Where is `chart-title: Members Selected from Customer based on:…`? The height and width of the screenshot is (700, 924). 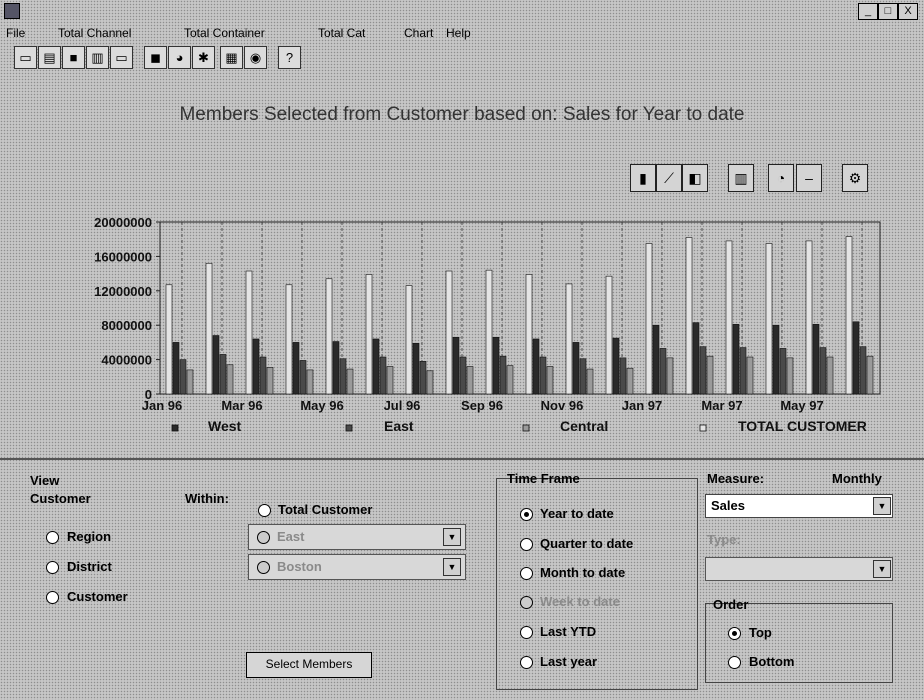
chart-title: Members Selected from Customer based on:… is located at coordinates (462, 114).